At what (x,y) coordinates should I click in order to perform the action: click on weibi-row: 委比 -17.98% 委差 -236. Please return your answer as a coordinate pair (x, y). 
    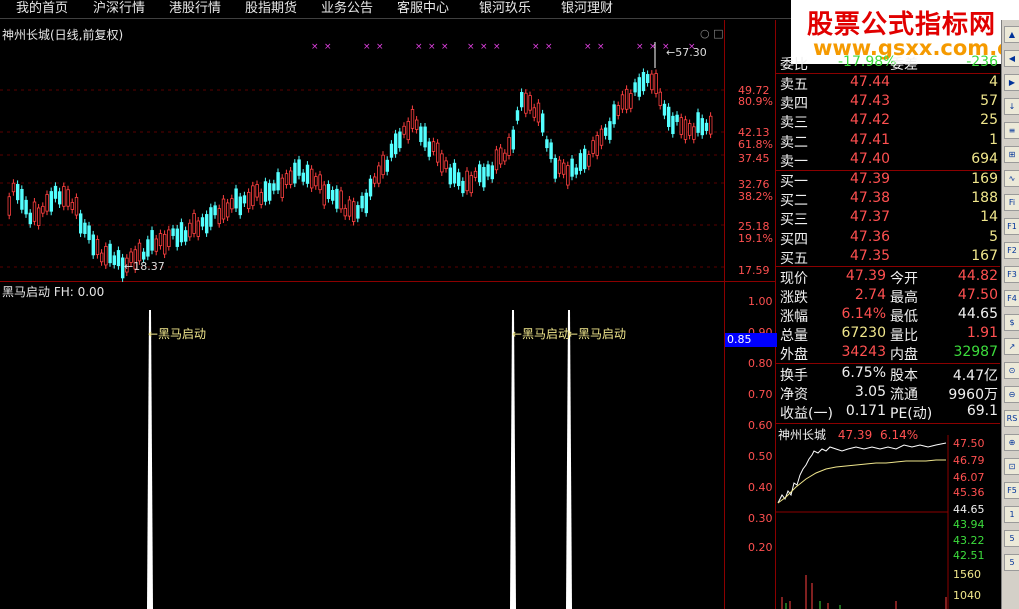
    Looking at the image, I should click on (889, 63).